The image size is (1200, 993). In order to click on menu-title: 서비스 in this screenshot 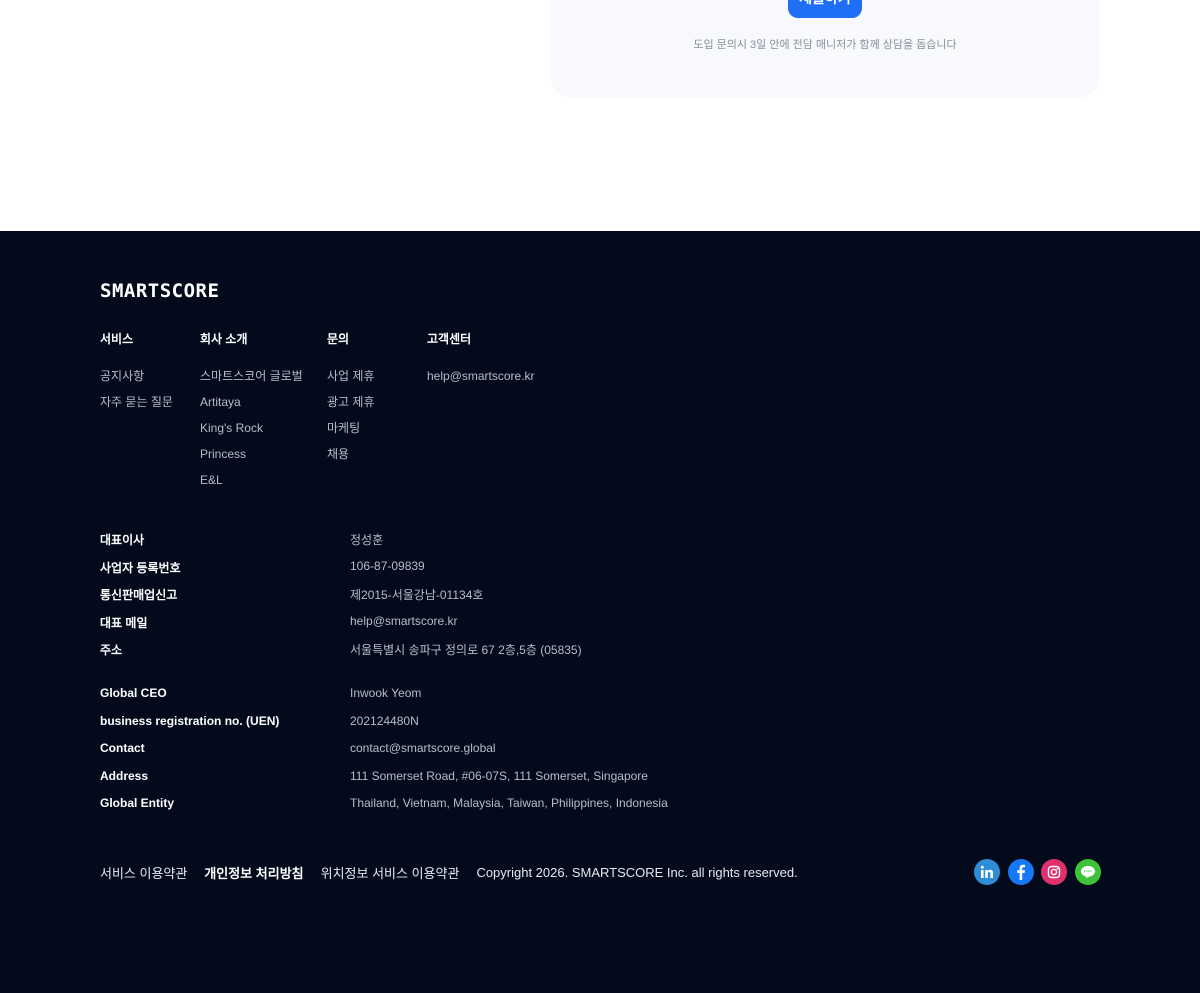, I will do `click(117, 339)`.